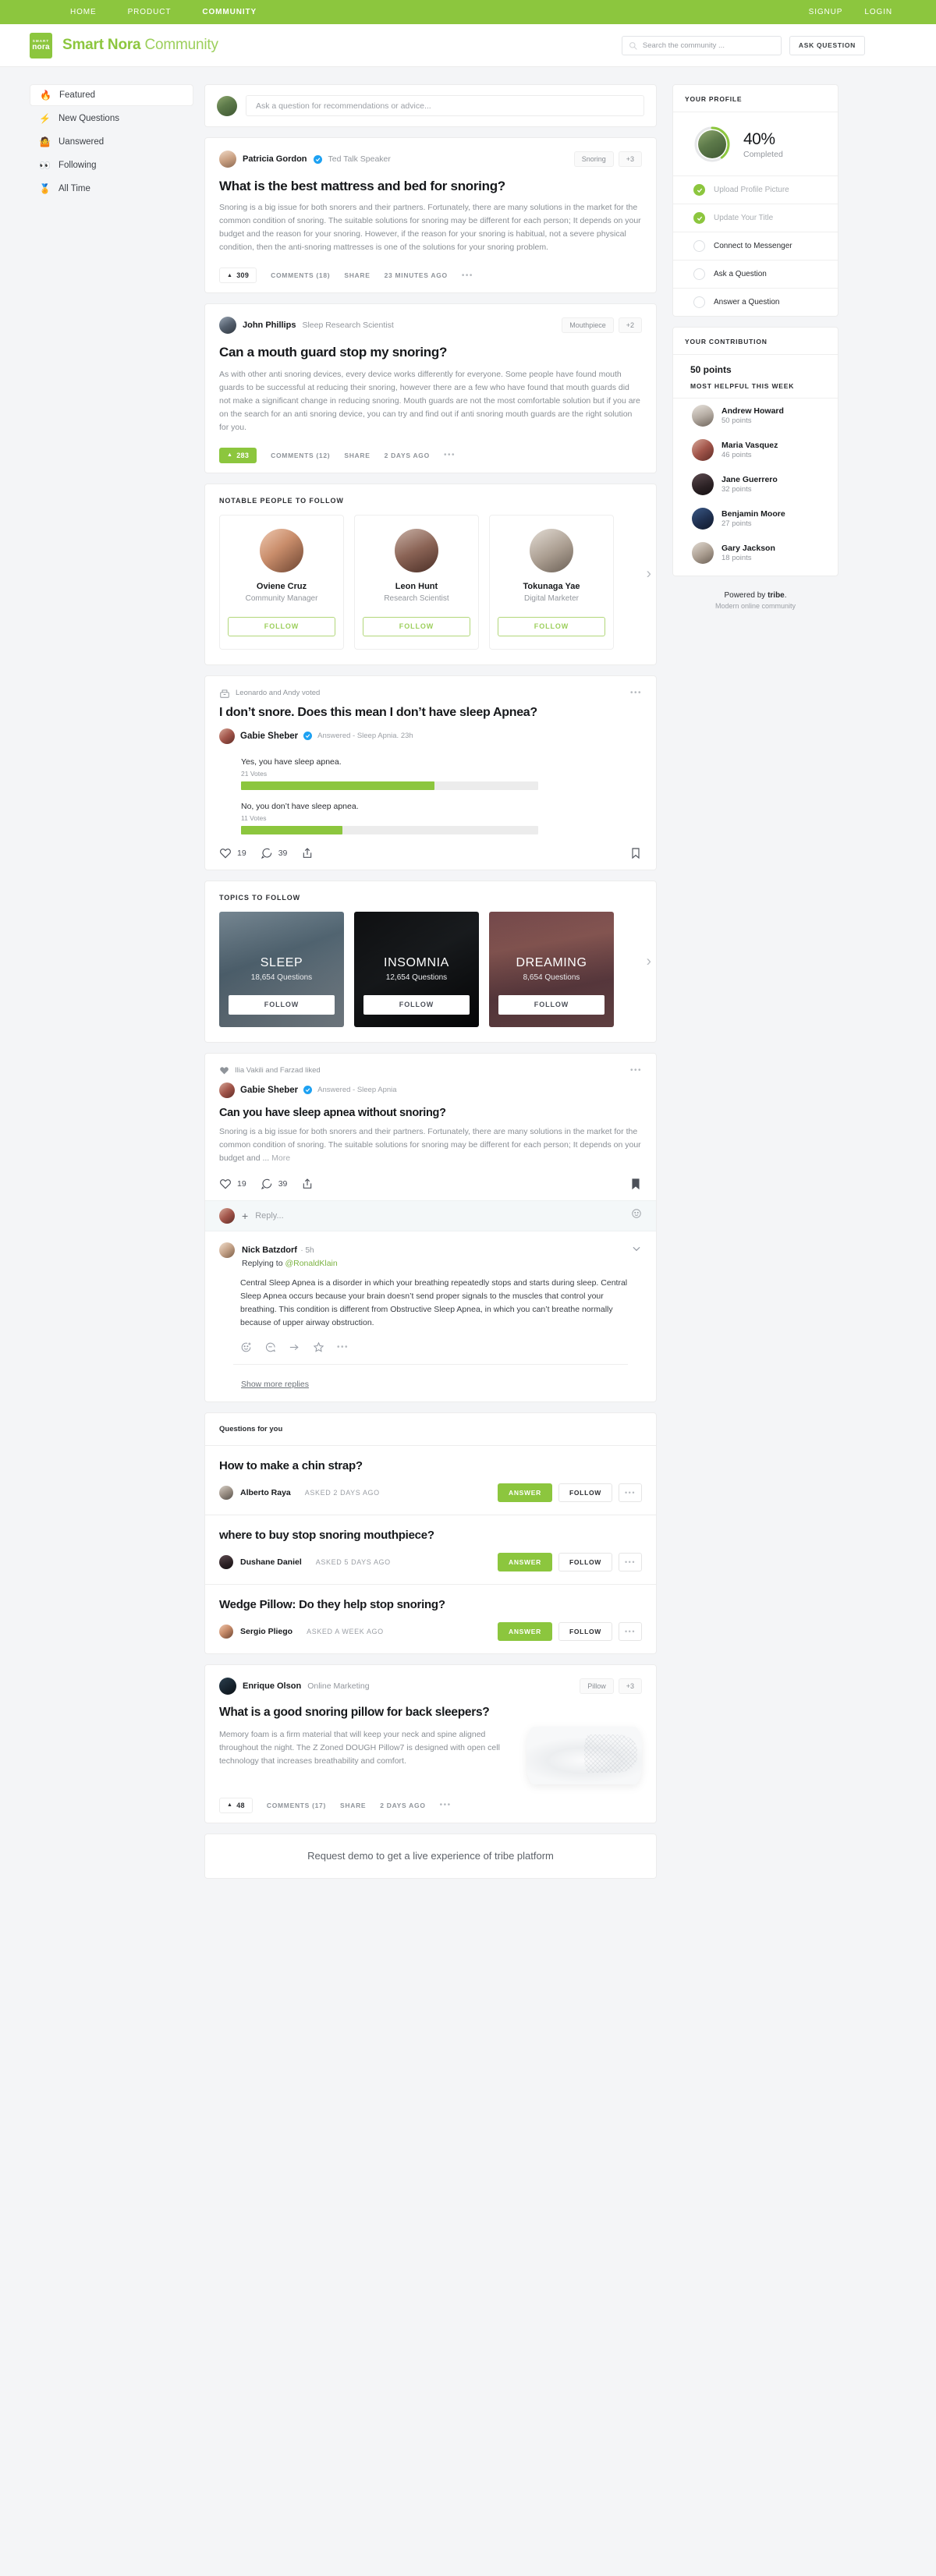 Image resolution: width=936 pixels, height=2576 pixels. What do you see at coordinates (112, 165) in the screenshot?
I see `sidebar-item-following: 👀 Following` at bounding box center [112, 165].